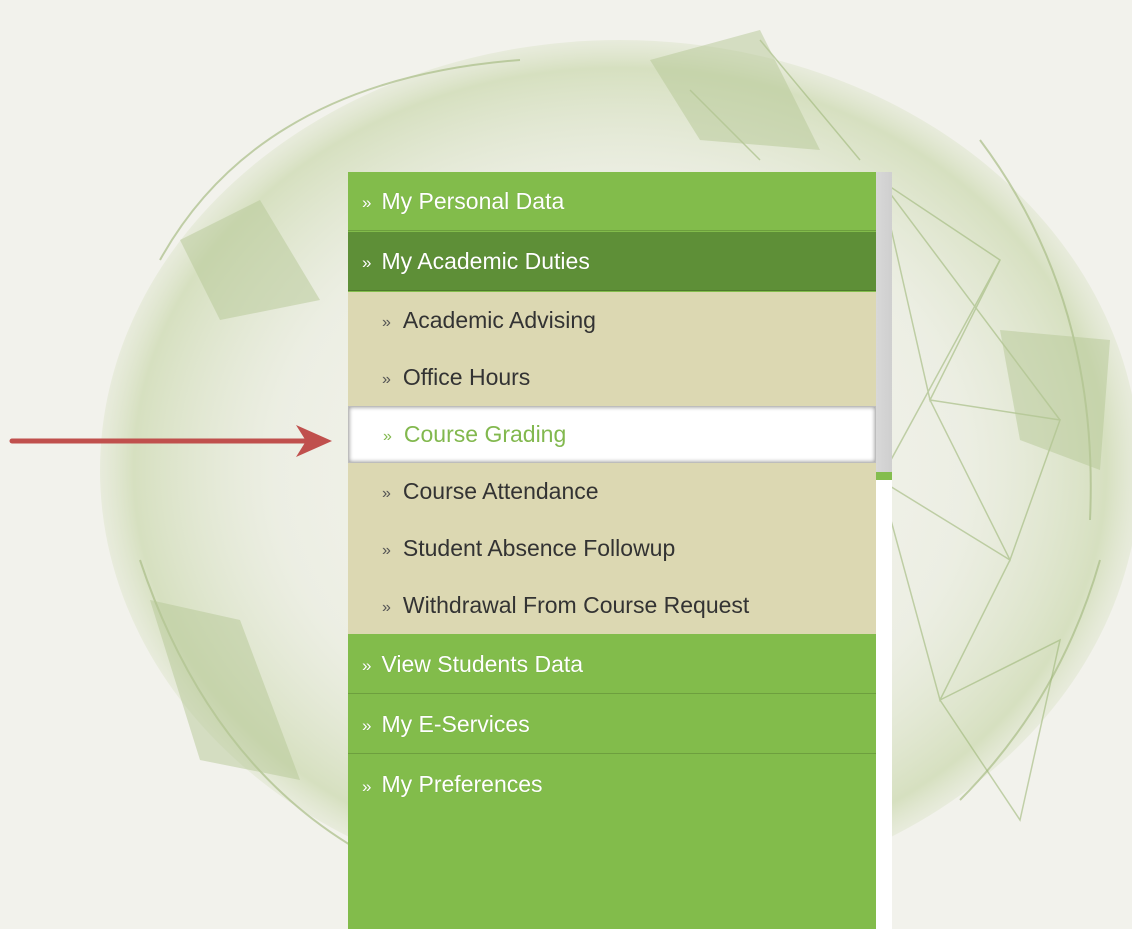 The width and height of the screenshot is (1132, 929). What do you see at coordinates (612, 261) in the screenshot?
I see `menu-item-my-academic-duties: » My Academic Duties` at bounding box center [612, 261].